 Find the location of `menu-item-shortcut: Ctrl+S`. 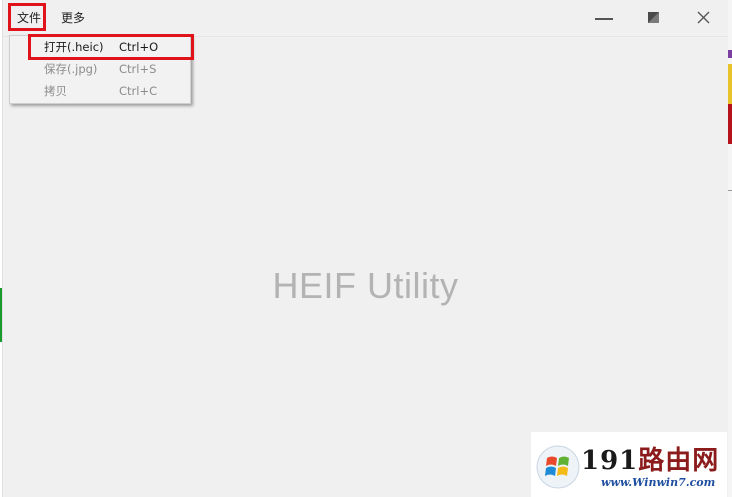

menu-item-shortcut: Ctrl+S is located at coordinates (138, 69).